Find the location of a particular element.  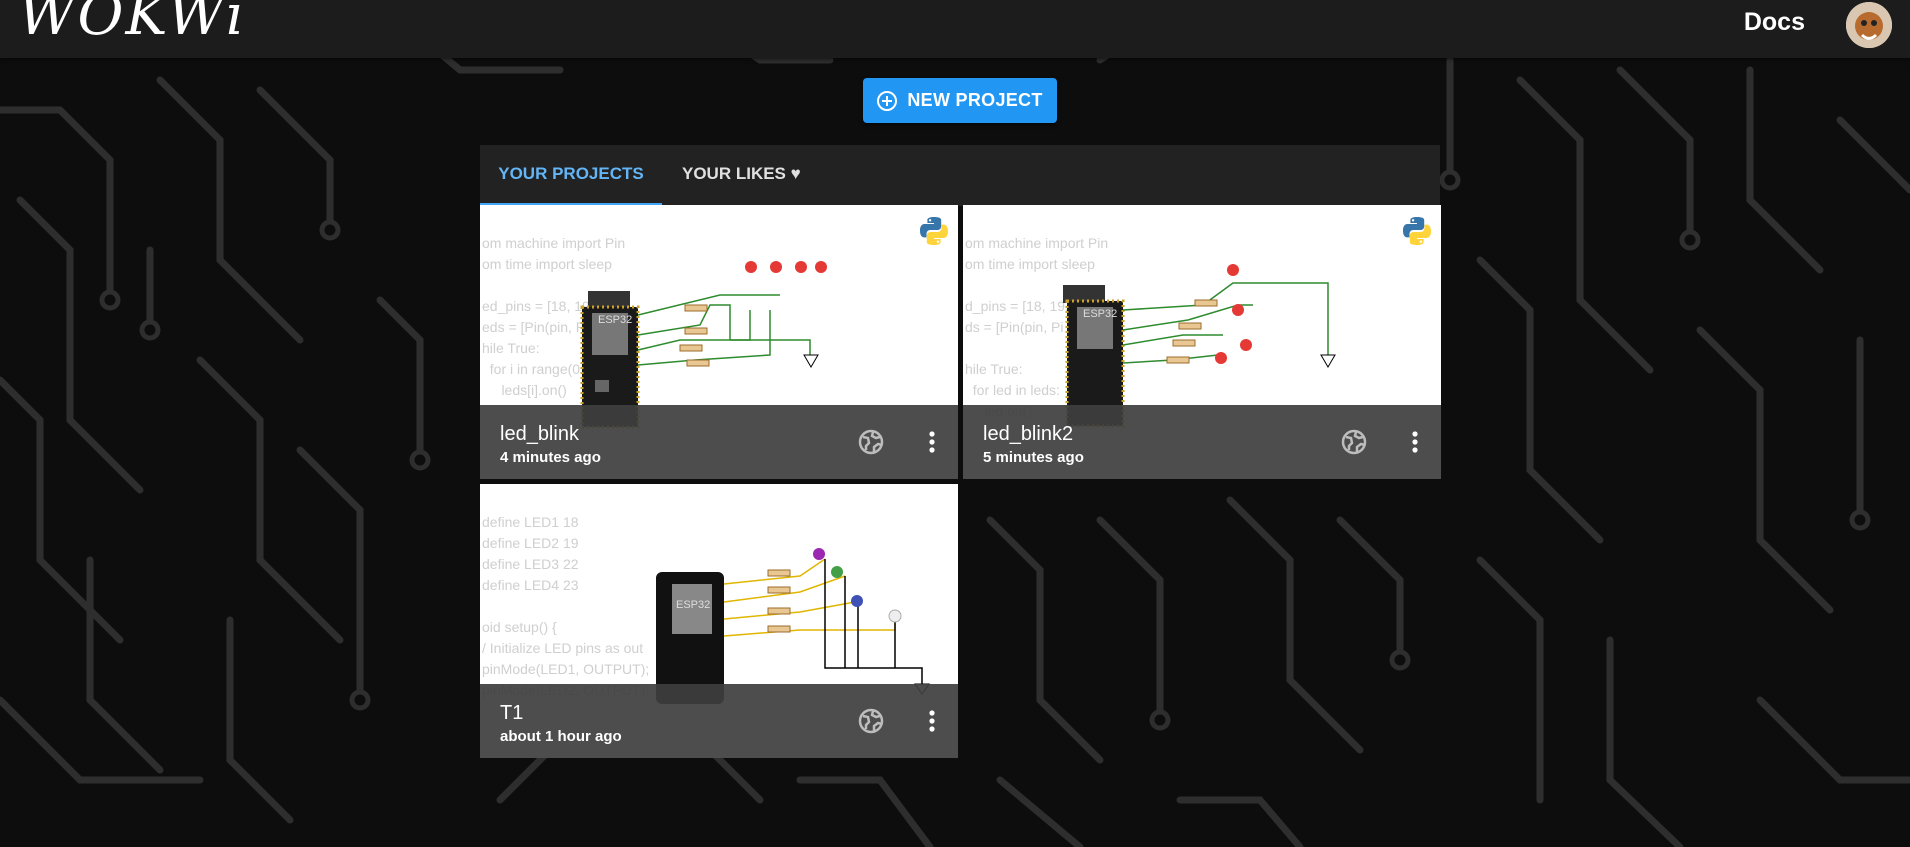

tab-your-likes: YOUR LIKES ♥ is located at coordinates (741, 174).